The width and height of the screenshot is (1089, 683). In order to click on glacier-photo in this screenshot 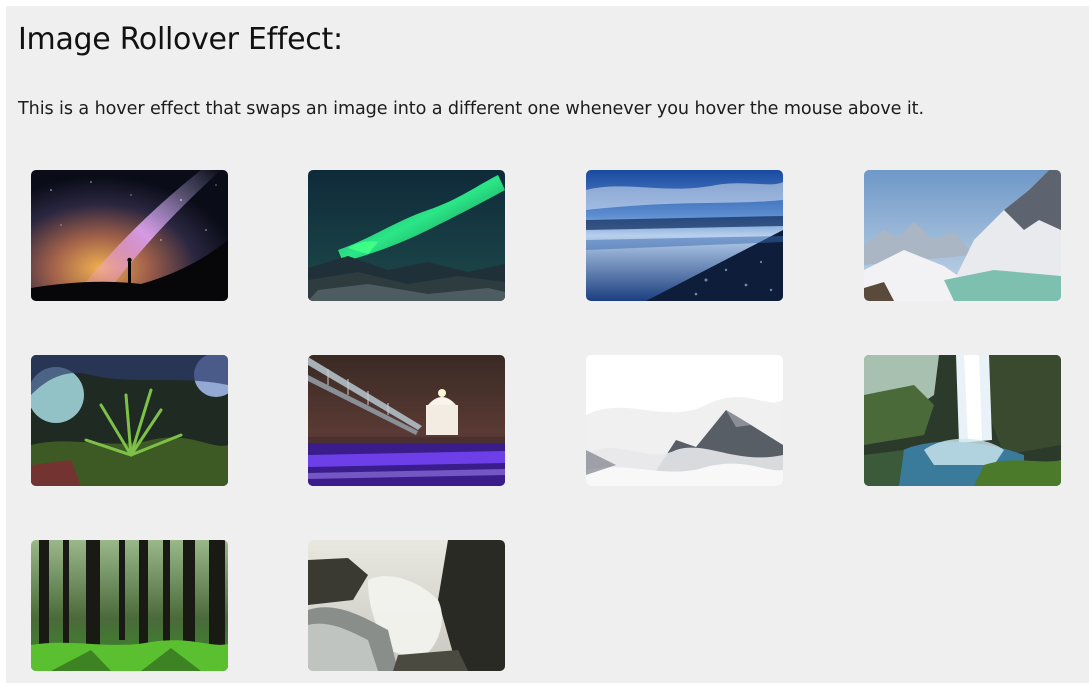, I will do `click(962, 235)`.